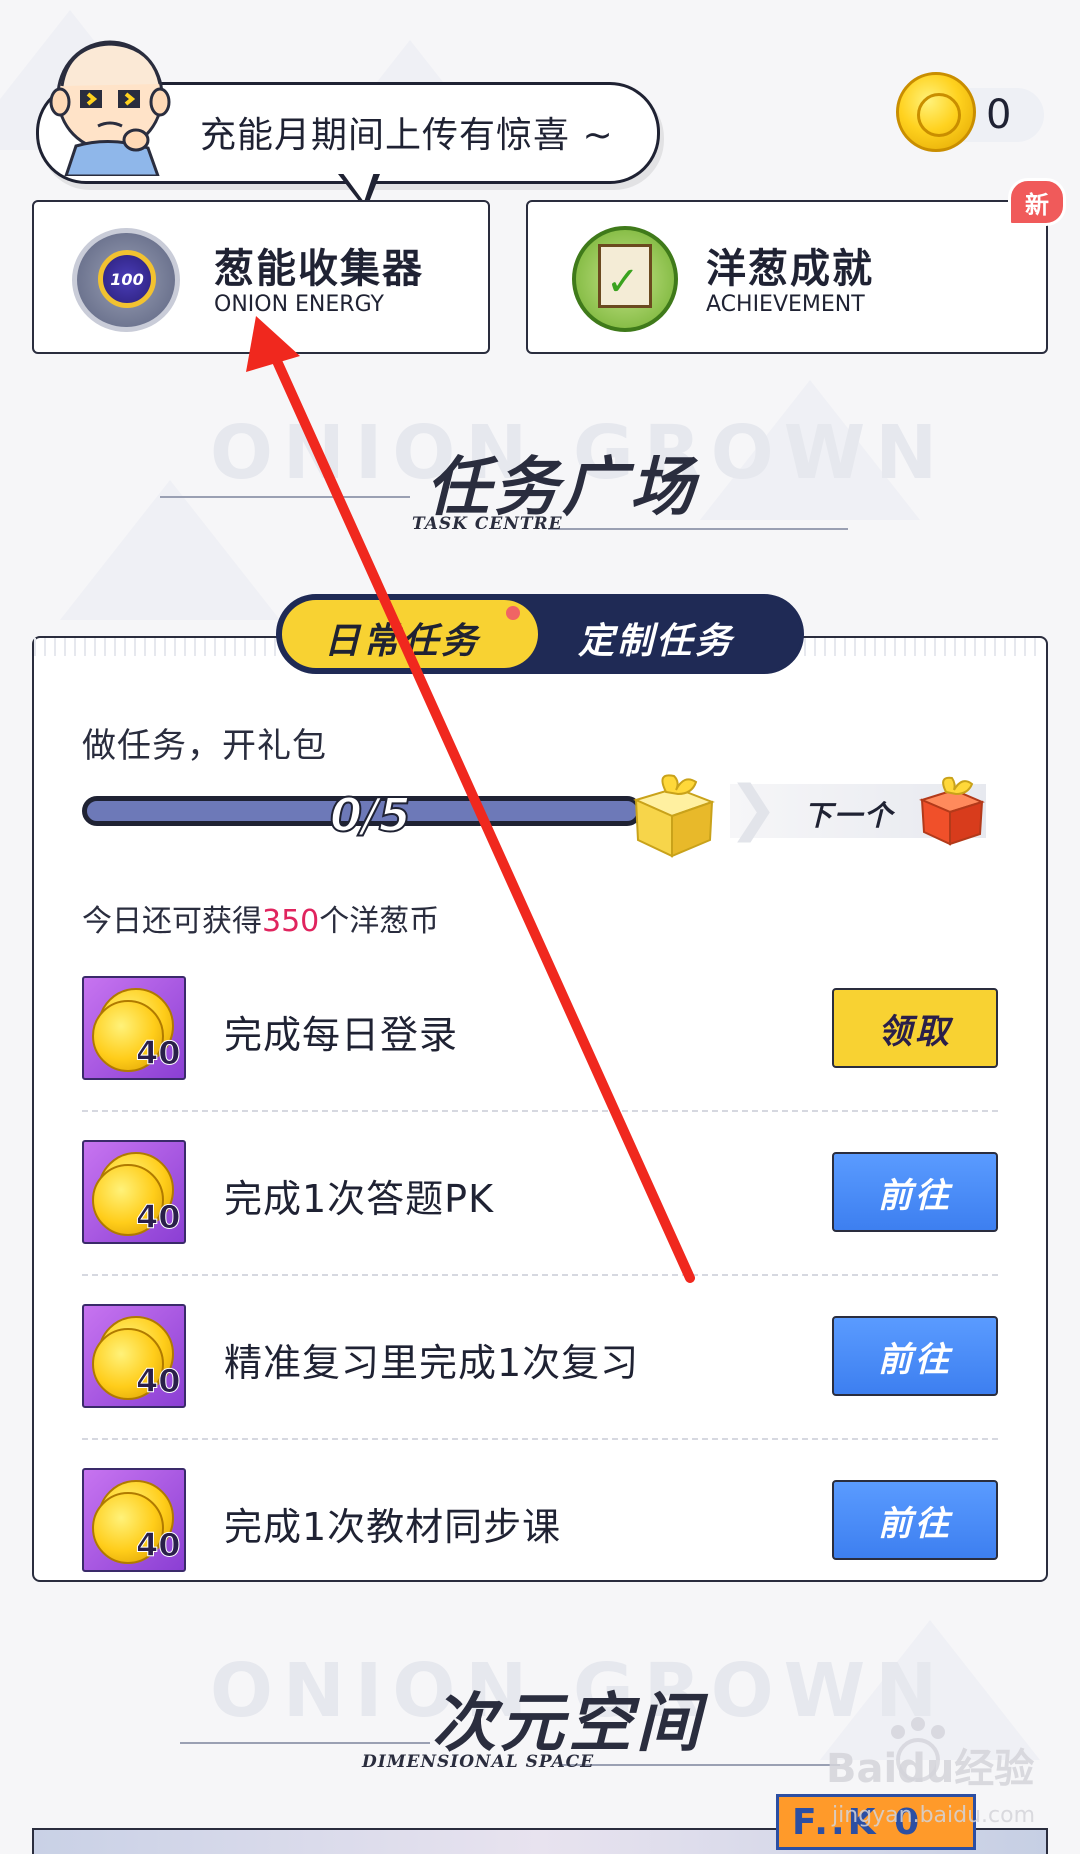 The image size is (1080, 1854). Describe the element at coordinates (790, 269) in the screenshot. I see `achievement-title: 洋葱成就` at that location.